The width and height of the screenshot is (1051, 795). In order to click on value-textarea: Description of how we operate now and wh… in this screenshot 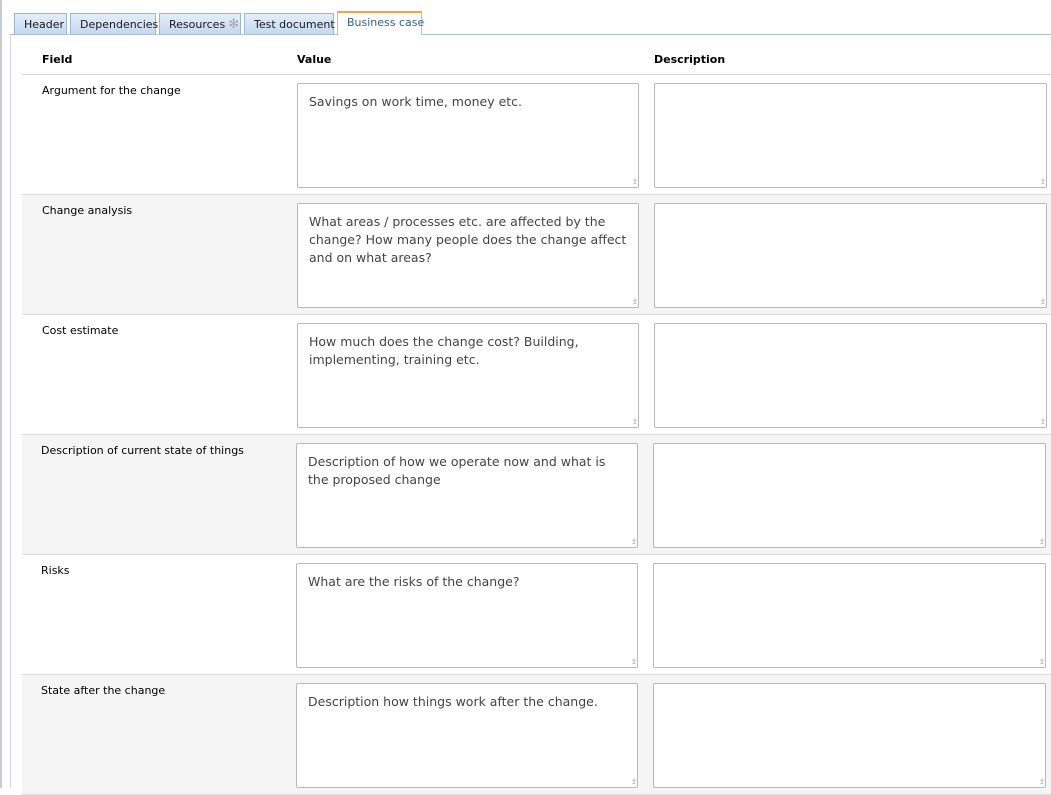, I will do `click(467, 495)`.